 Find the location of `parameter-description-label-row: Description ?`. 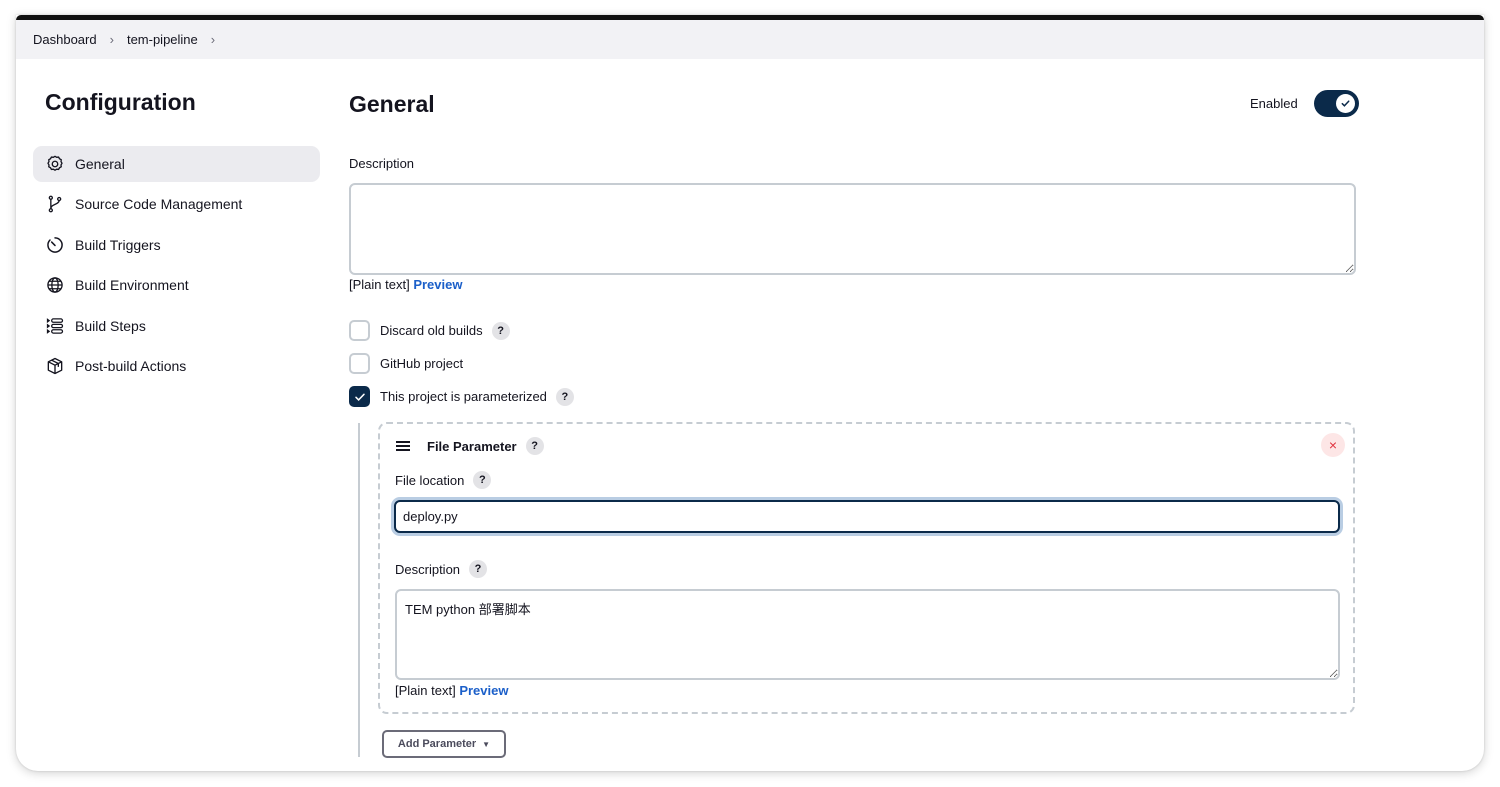

parameter-description-label-row: Description ? is located at coordinates (441, 569).